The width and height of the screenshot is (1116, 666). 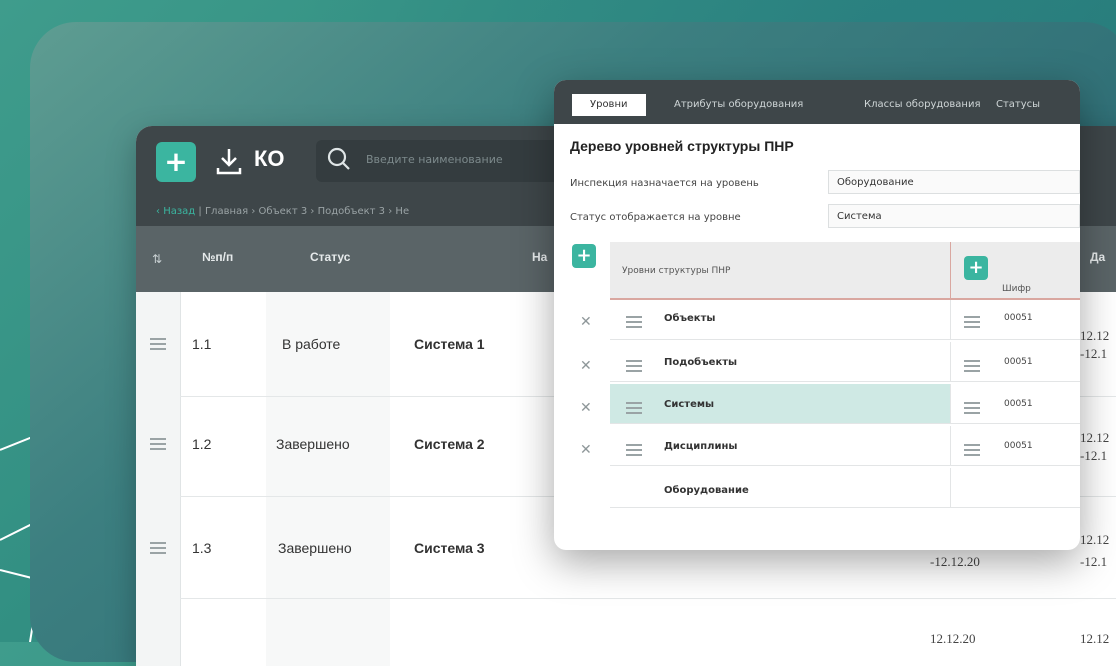 I want to click on level-name: Системы, so click(x=689, y=404).